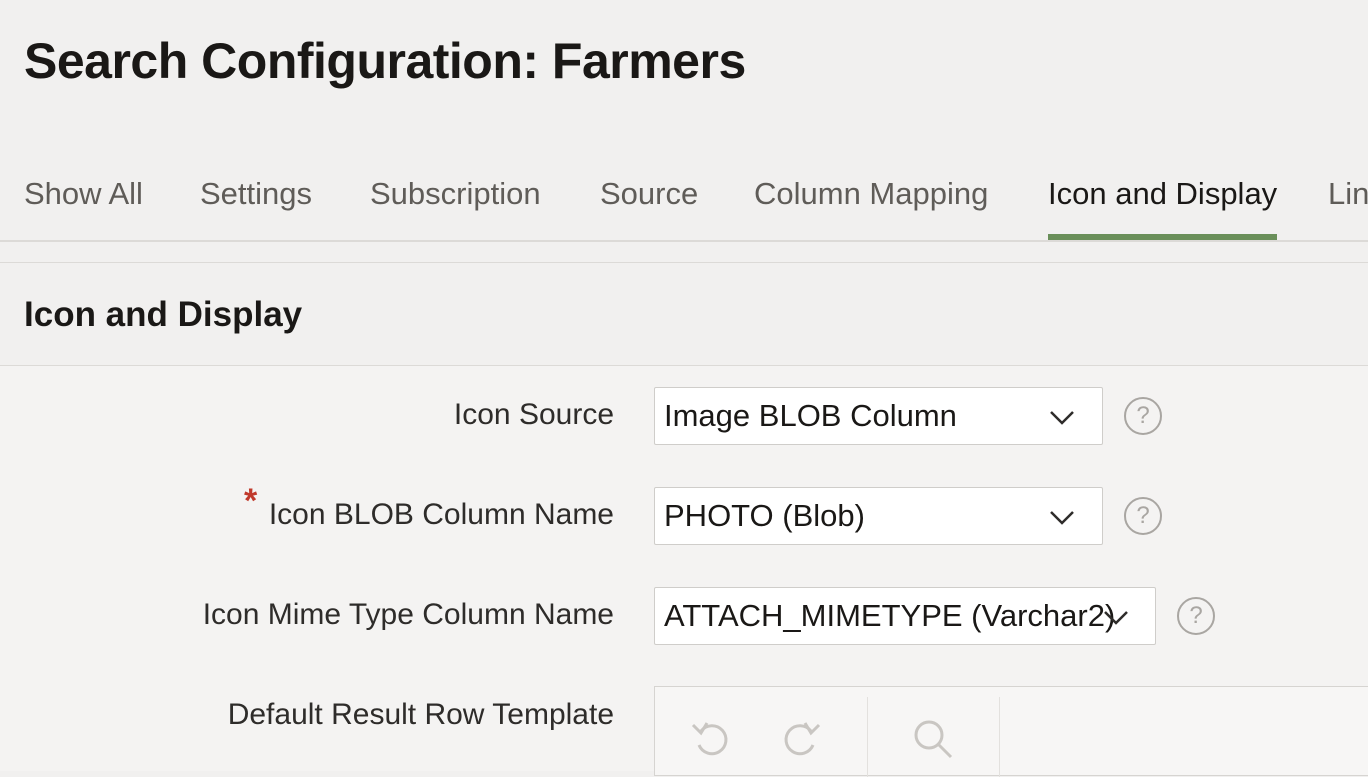 The image size is (1368, 777). I want to click on page-title: Search Configuration: Farmers, so click(385, 61).